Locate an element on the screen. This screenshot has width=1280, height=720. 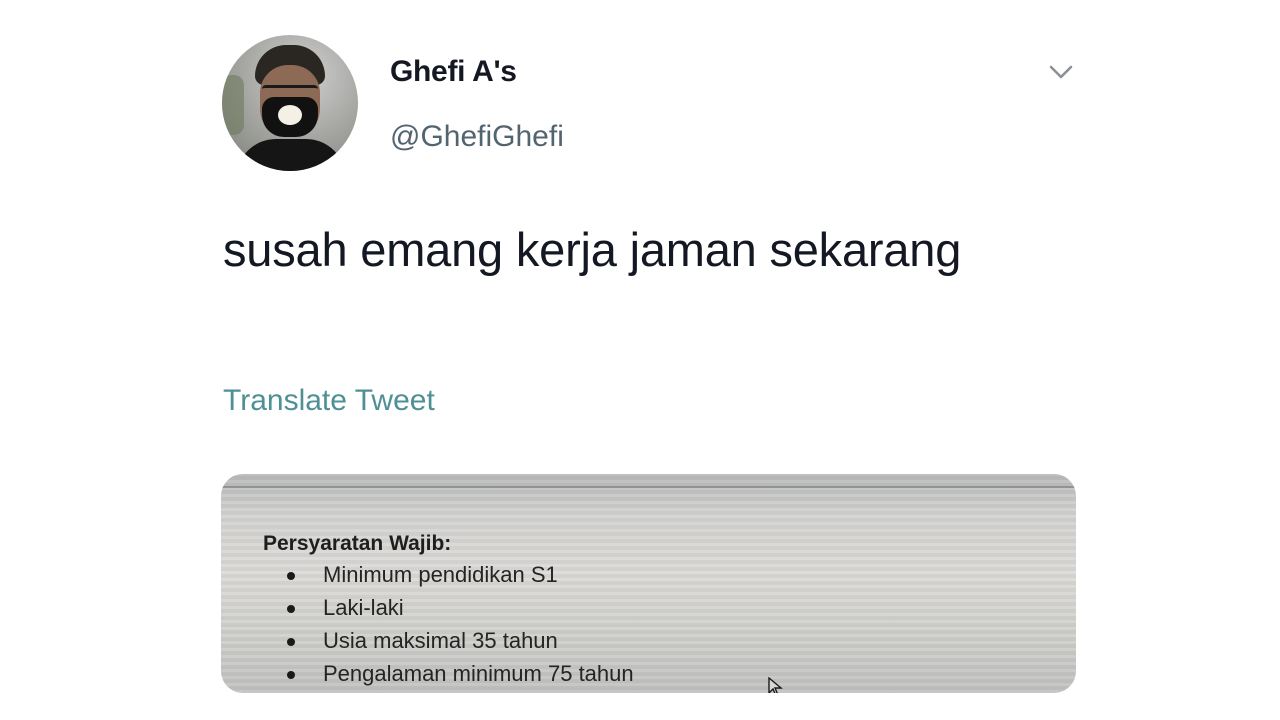
user-display-name: Ghefi A's is located at coordinates (453, 72).